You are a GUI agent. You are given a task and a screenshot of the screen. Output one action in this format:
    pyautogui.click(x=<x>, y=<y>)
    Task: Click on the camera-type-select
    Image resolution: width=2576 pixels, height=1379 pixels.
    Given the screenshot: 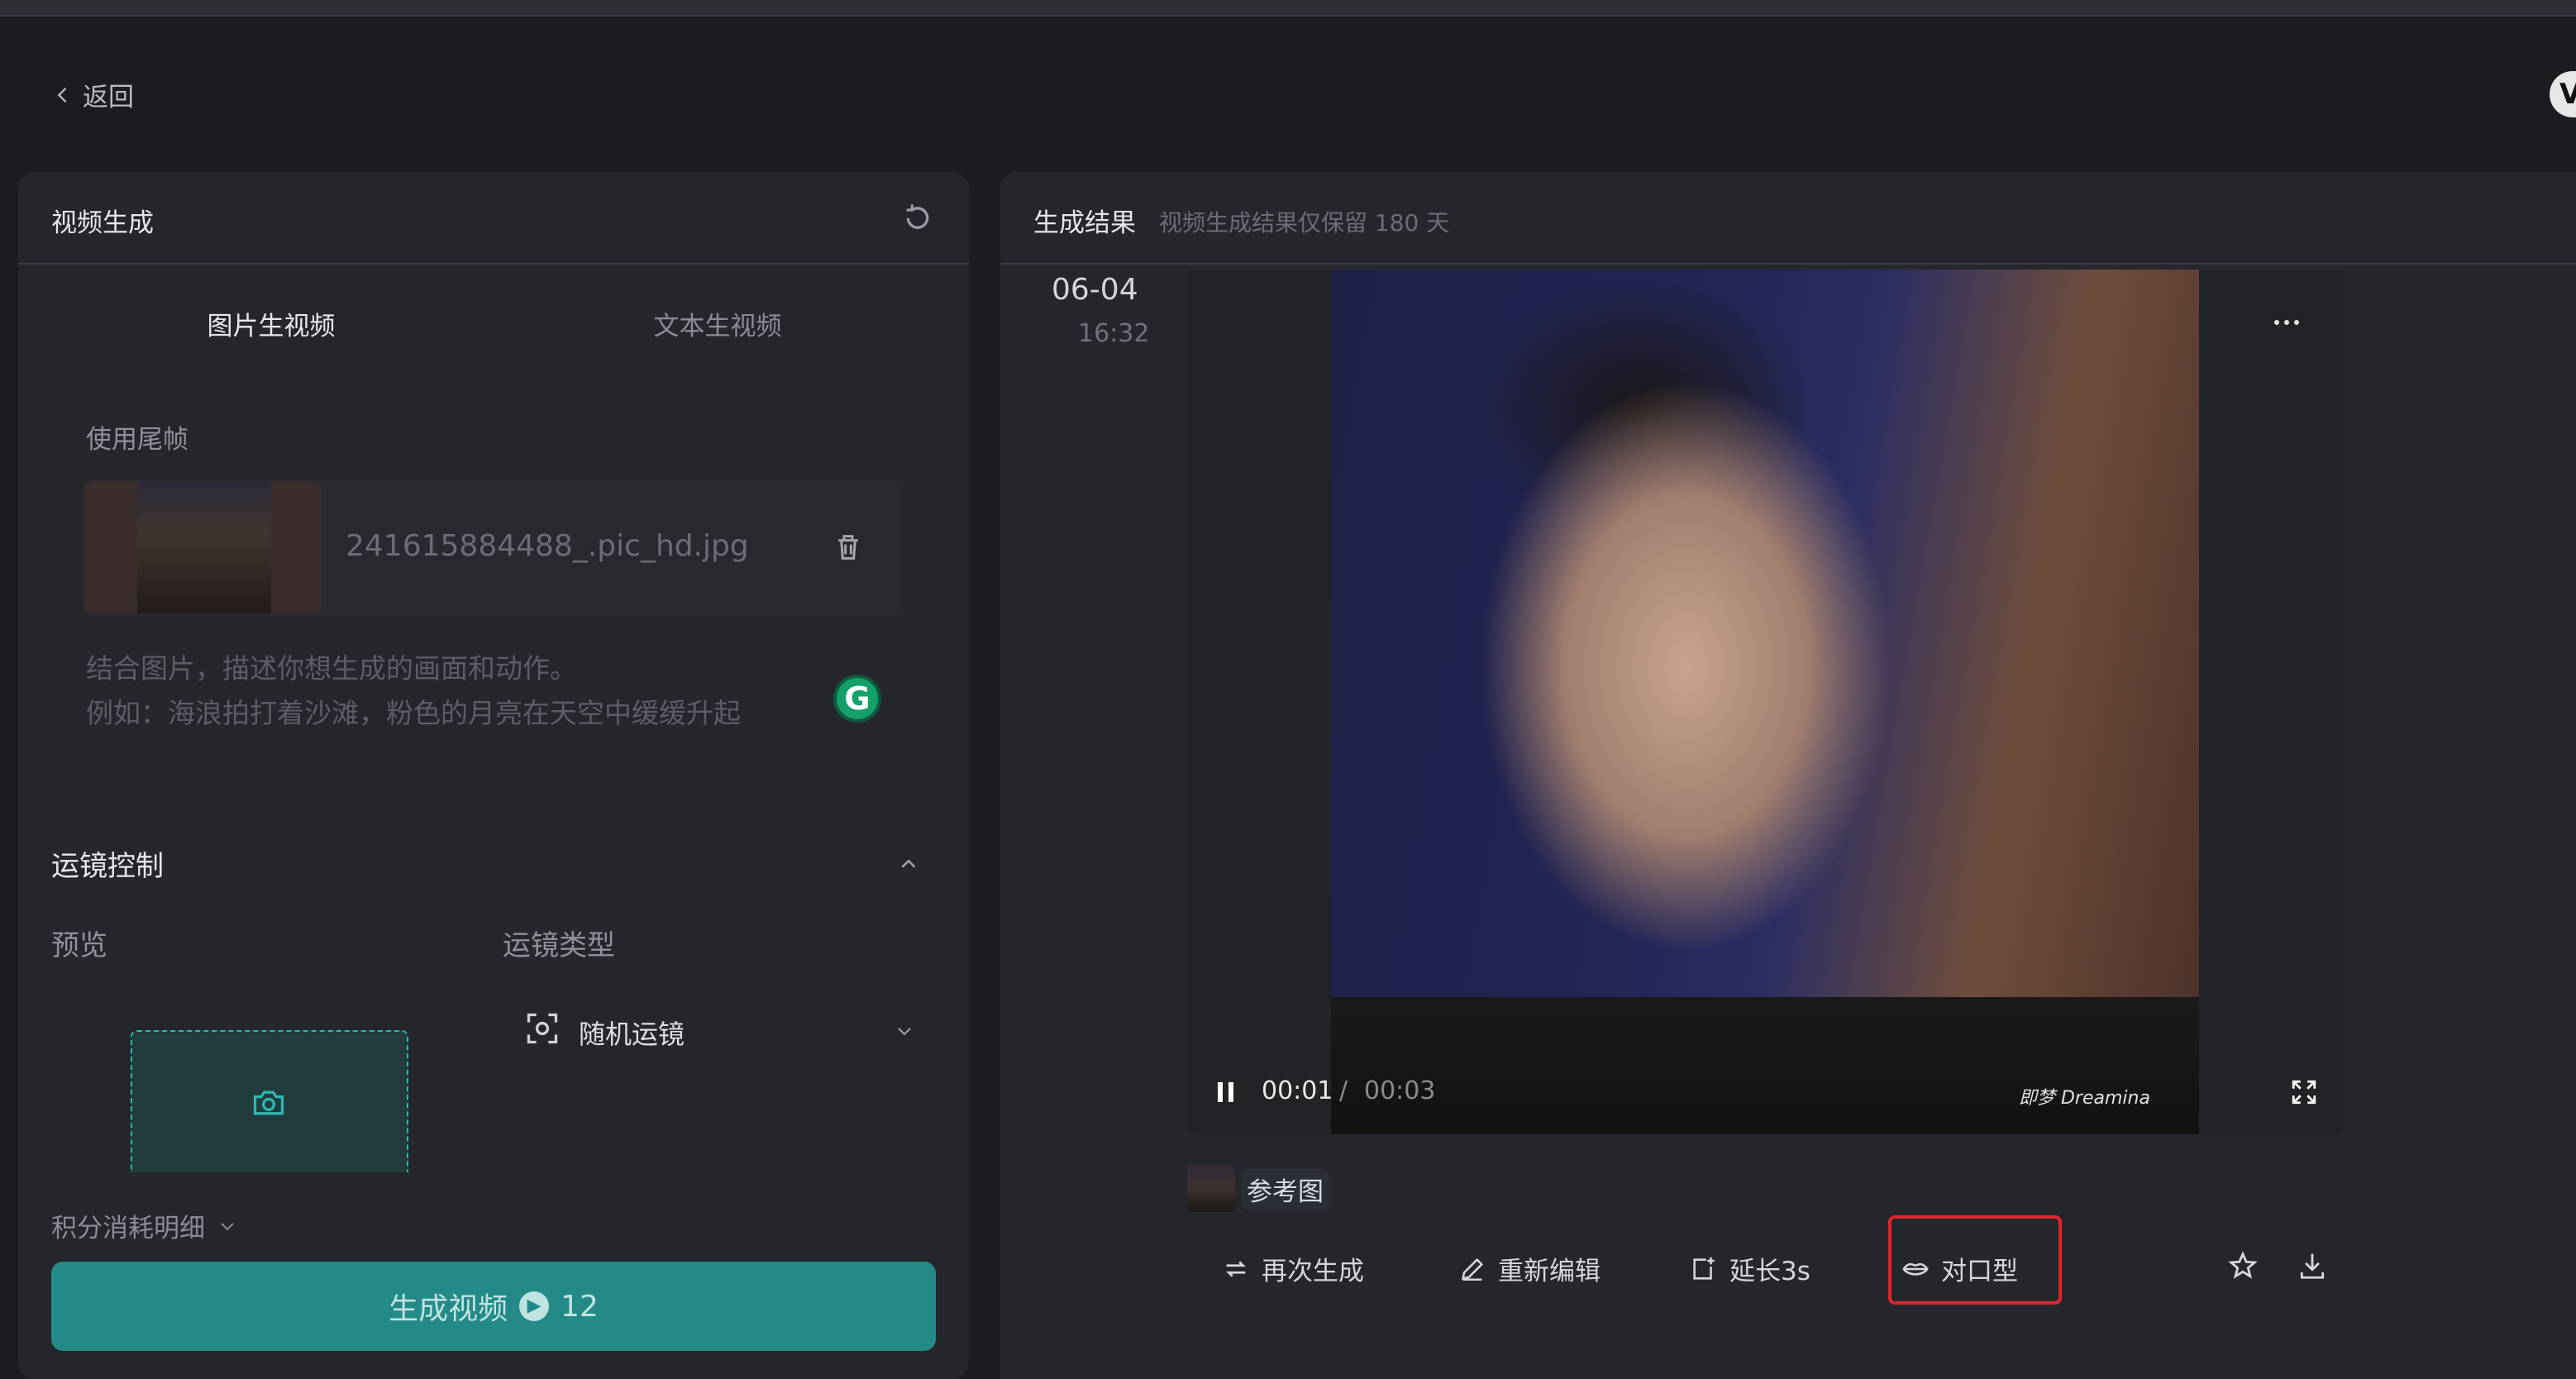 What is the action you would take?
    pyautogui.click(x=716, y=1029)
    